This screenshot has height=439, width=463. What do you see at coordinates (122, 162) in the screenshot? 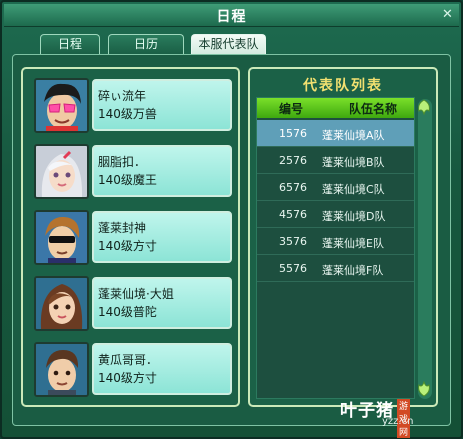
I see `member-name: 胭脂扣．` at bounding box center [122, 162].